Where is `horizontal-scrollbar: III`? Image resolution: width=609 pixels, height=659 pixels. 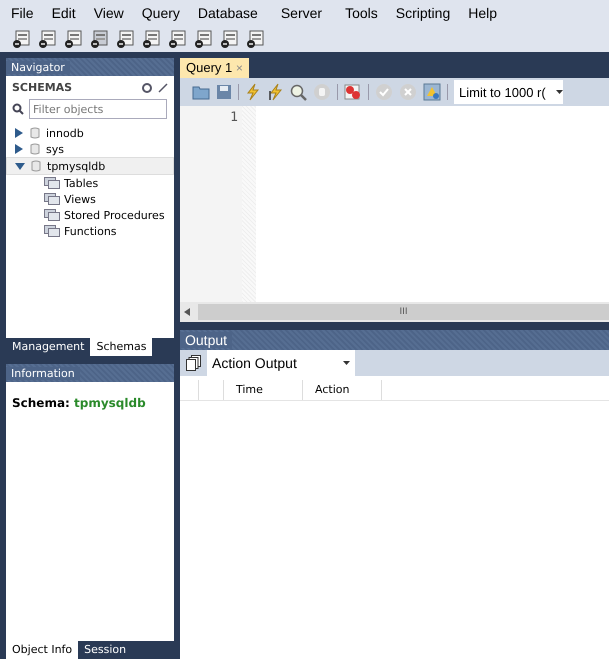 horizontal-scrollbar: III is located at coordinates (394, 312).